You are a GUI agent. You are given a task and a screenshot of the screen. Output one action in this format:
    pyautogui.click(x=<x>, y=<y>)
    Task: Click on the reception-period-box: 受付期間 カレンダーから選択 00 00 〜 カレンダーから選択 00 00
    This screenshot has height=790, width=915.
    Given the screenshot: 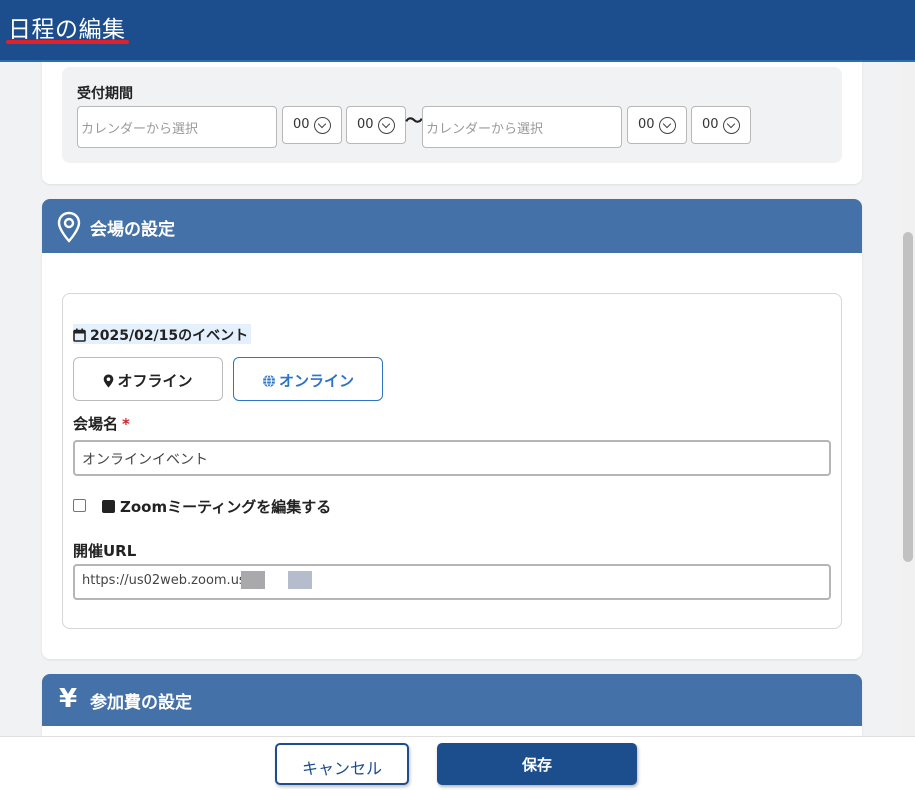 What is the action you would take?
    pyautogui.click(x=452, y=115)
    